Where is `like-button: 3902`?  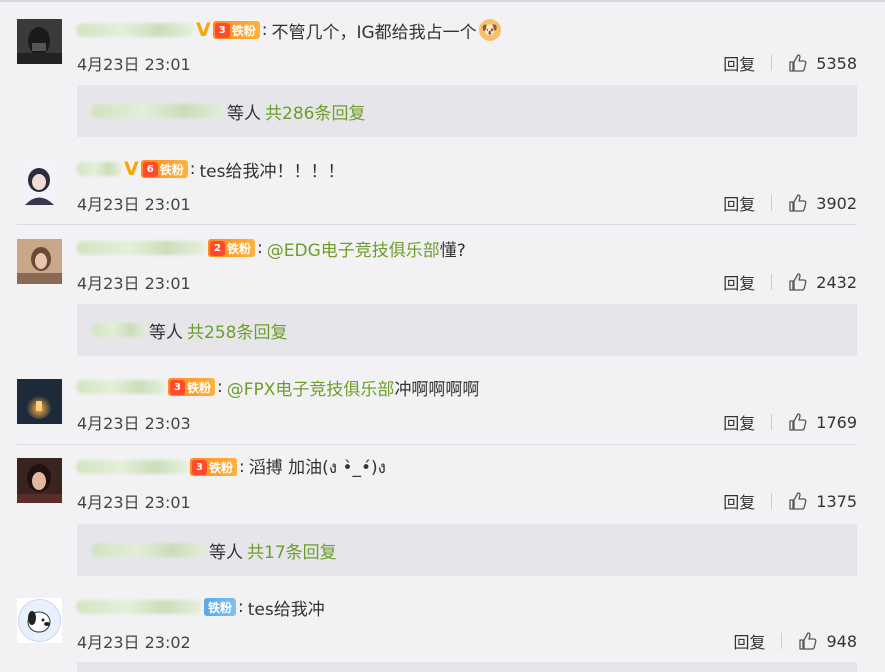 like-button: 3902 is located at coordinates (822, 203).